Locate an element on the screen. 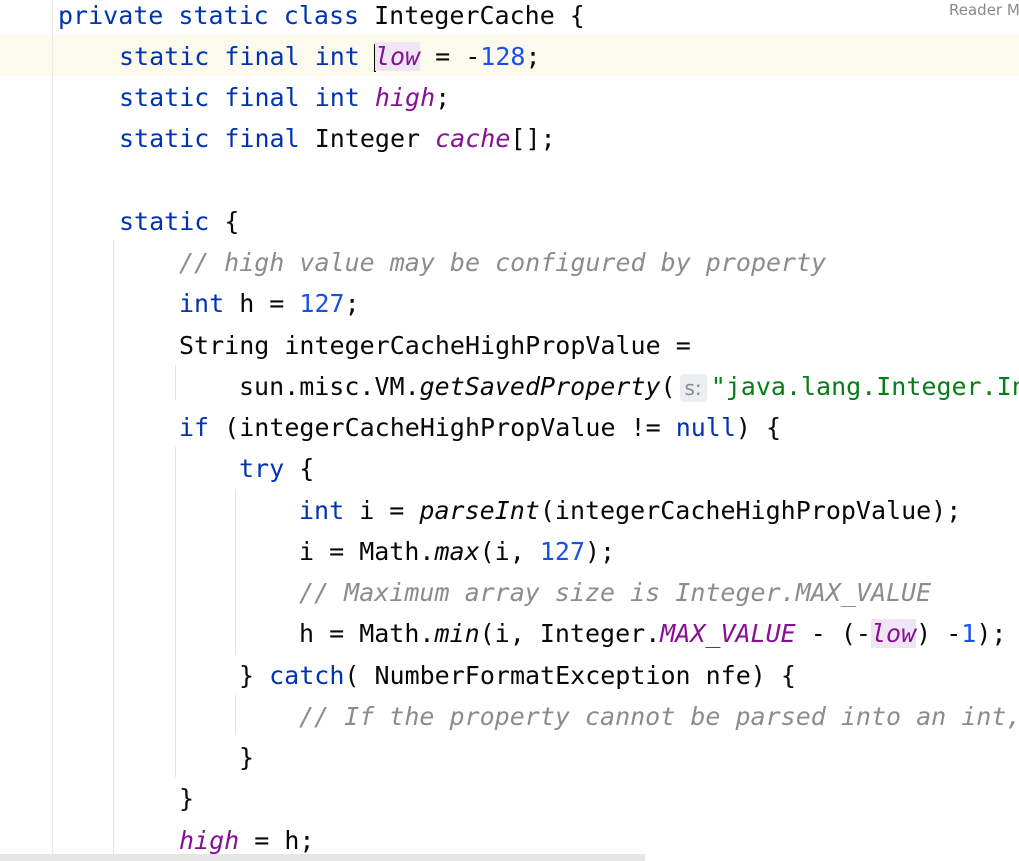 The width and height of the screenshot is (1019, 861). code-line-8: int h = 127; is located at coordinates (269, 303).